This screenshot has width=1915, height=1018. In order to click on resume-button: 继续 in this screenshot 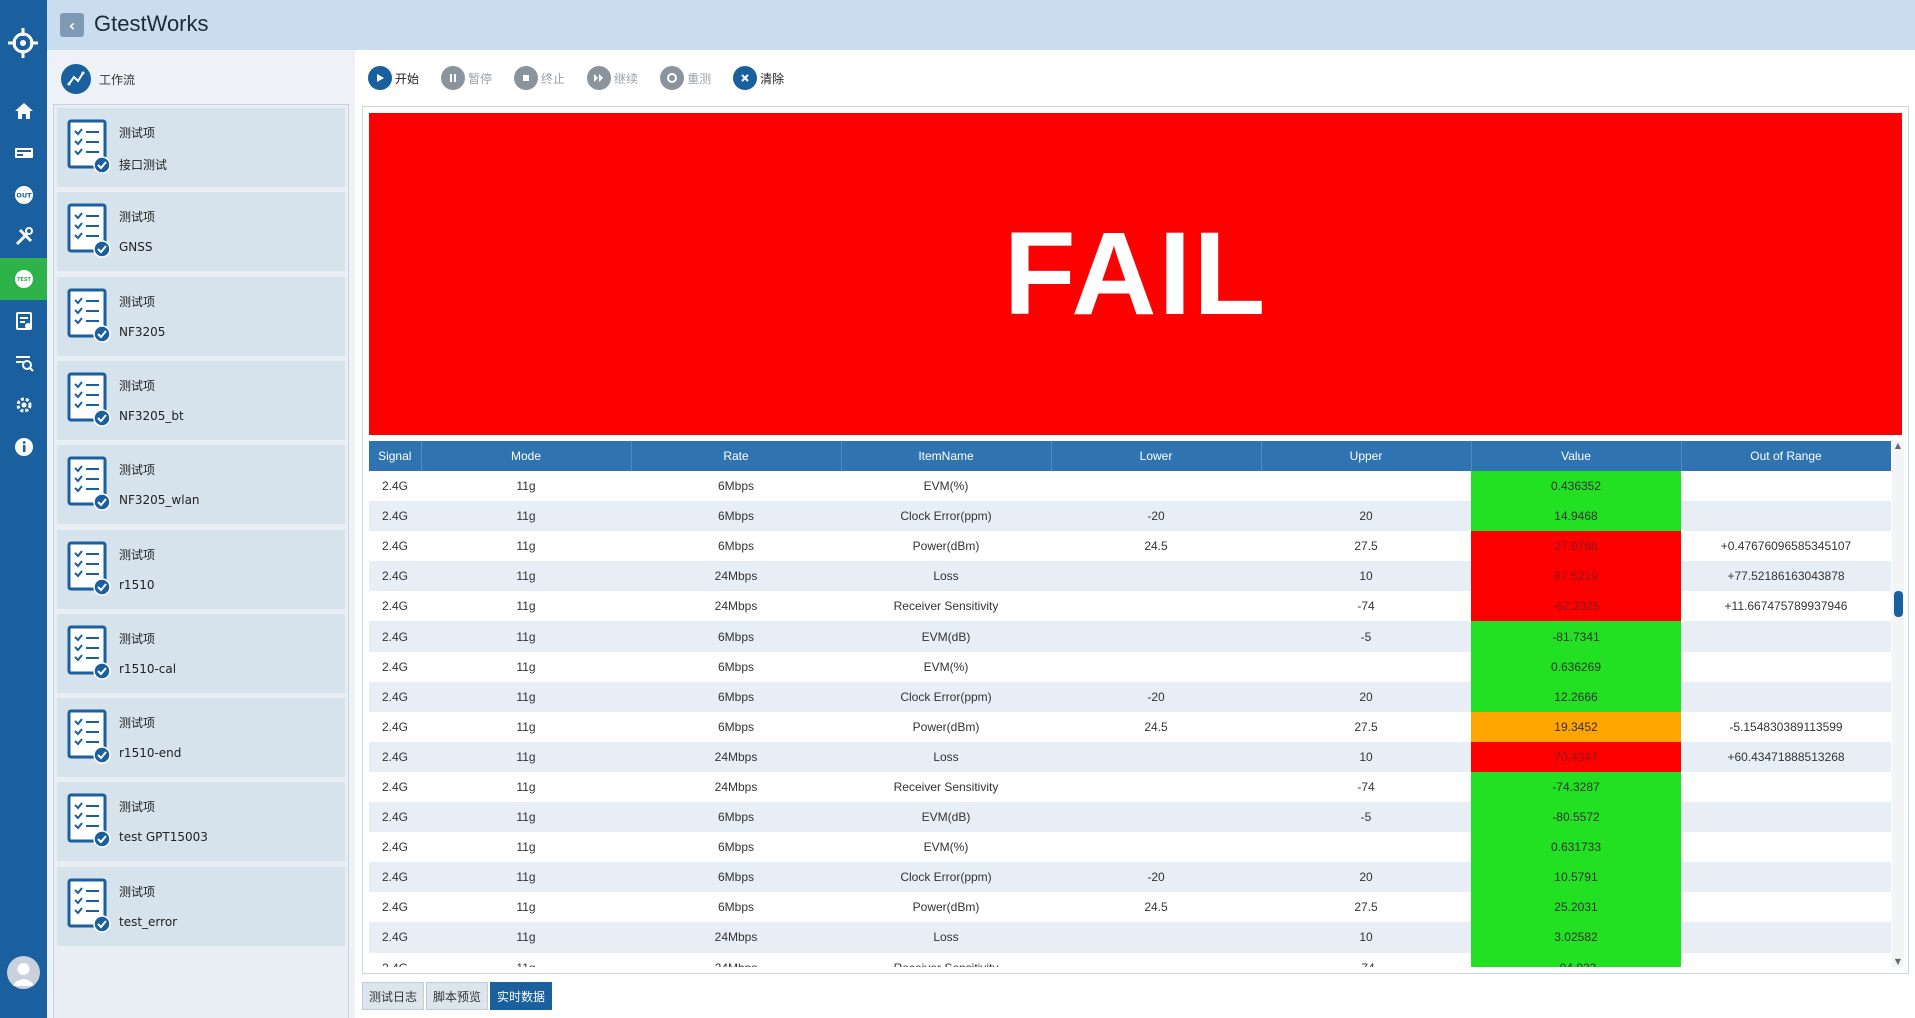, I will do `click(612, 78)`.